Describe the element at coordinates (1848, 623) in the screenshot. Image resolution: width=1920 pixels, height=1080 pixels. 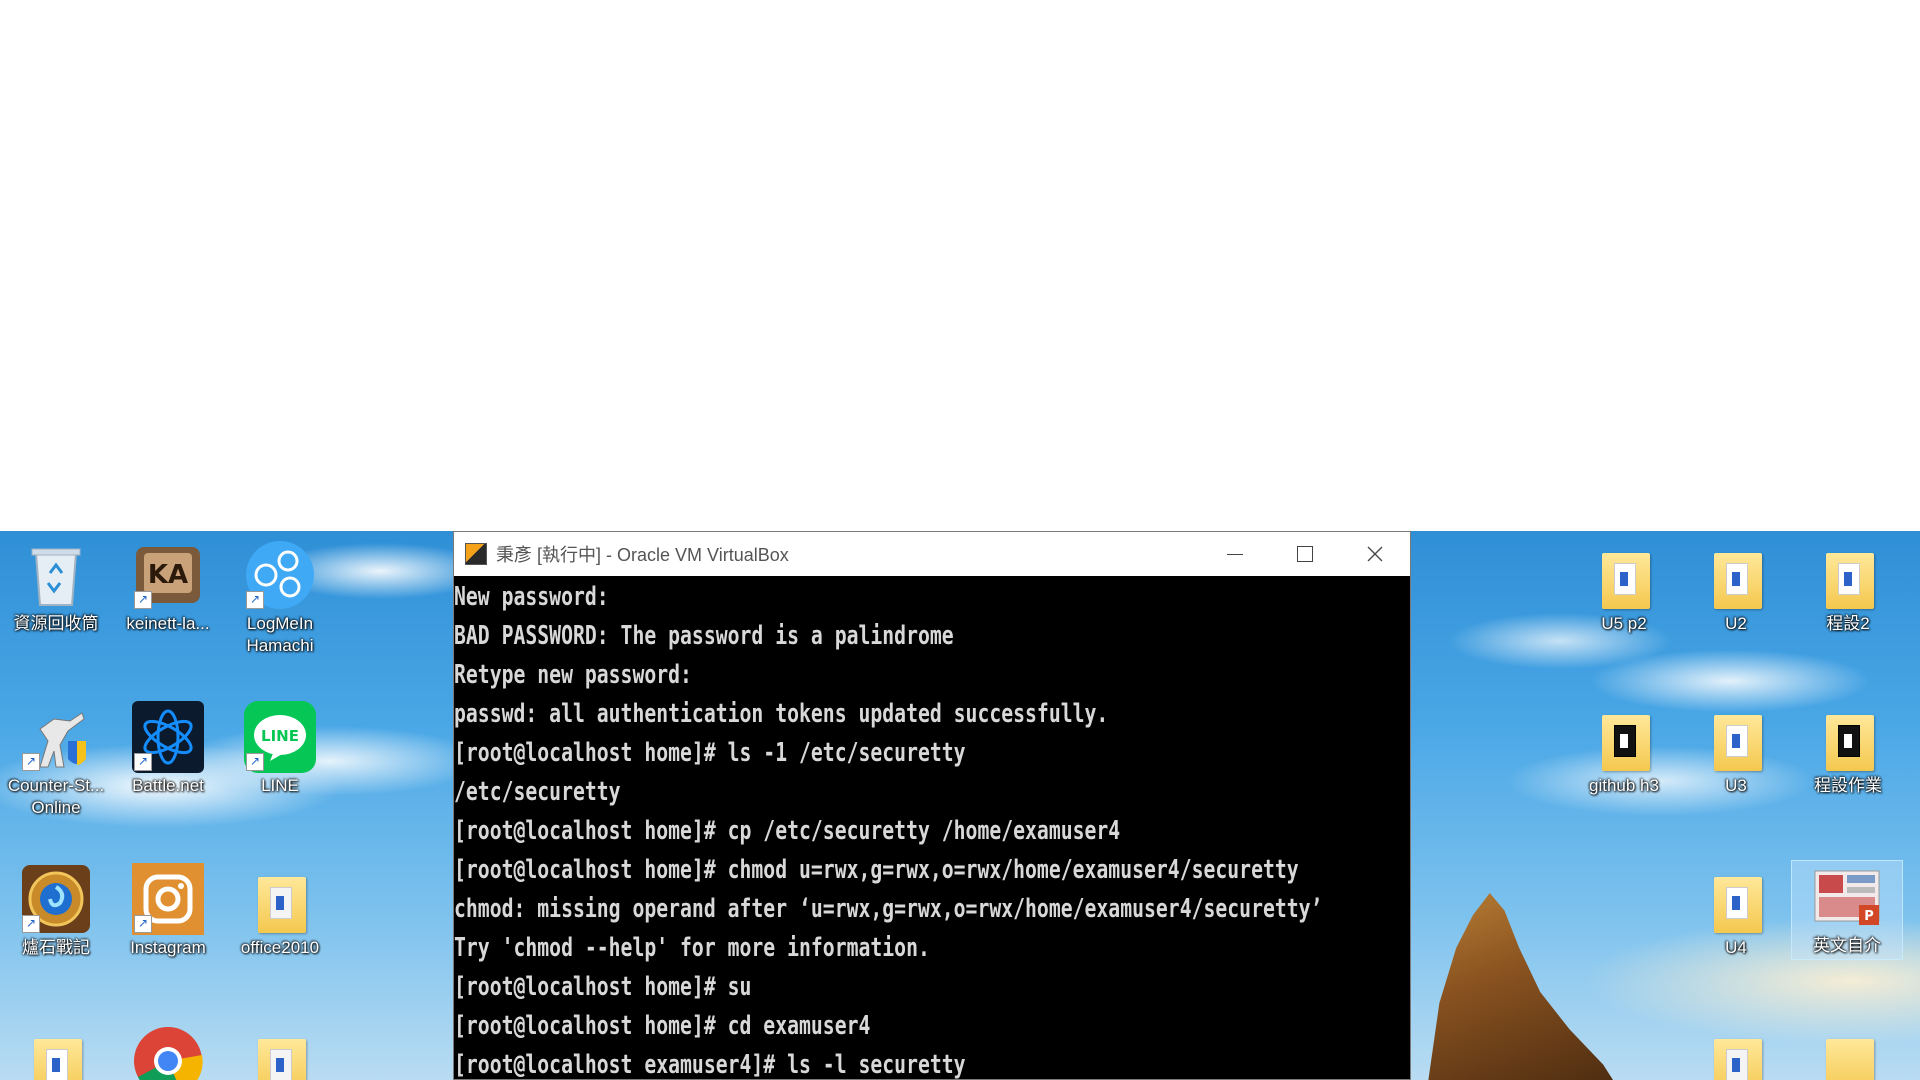
I see `desktop-icon-label: 程設2` at that location.